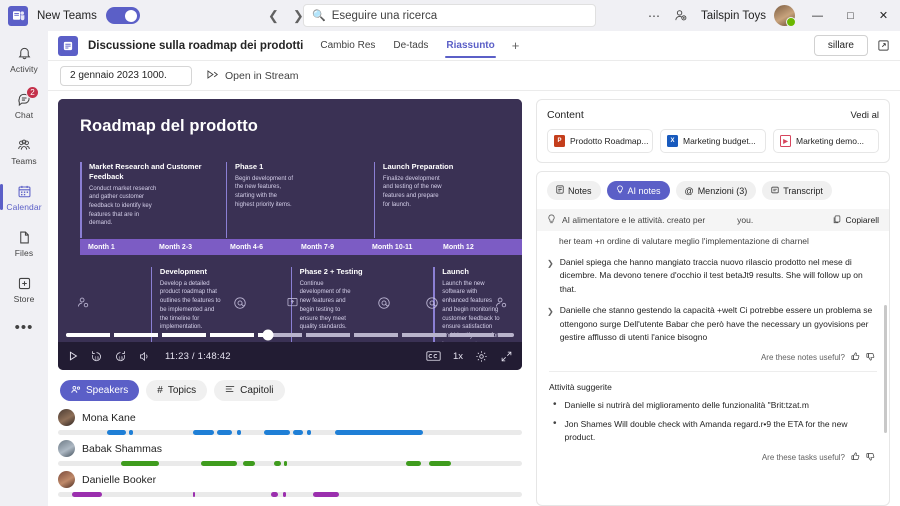  Describe the element at coordinates (24, 327) in the screenshot. I see `sidebar-more-apps-icon: •••` at that location.